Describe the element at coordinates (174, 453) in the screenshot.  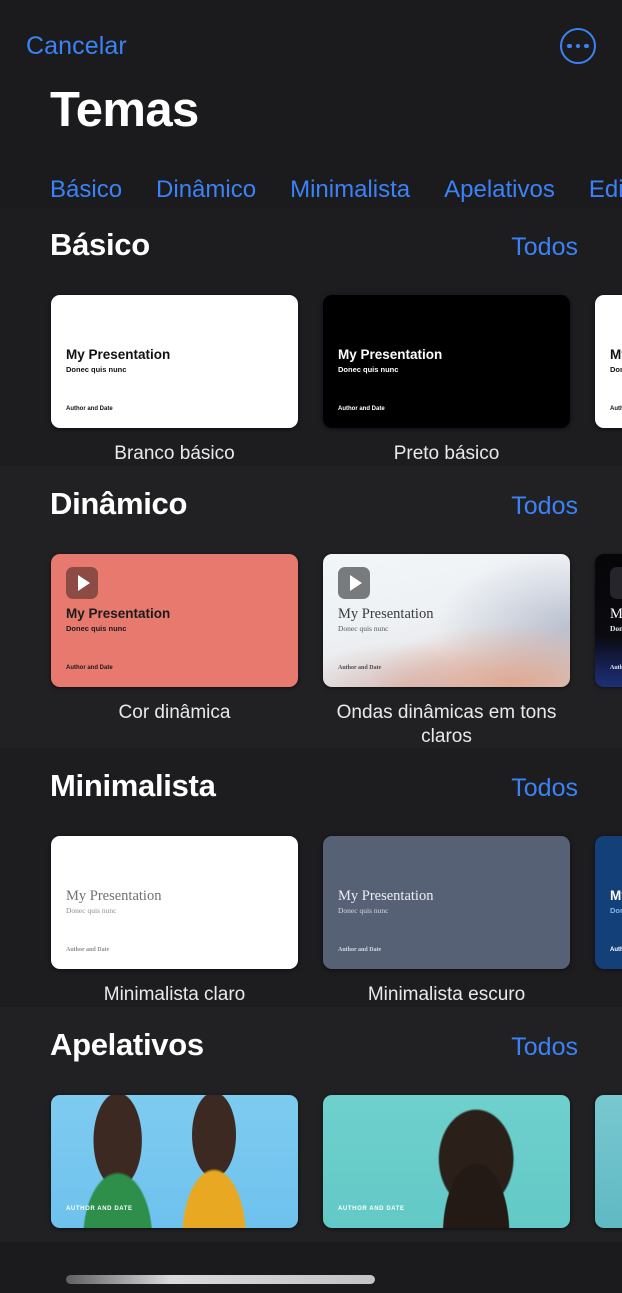
I see `theme-label: Branco básico` at that location.